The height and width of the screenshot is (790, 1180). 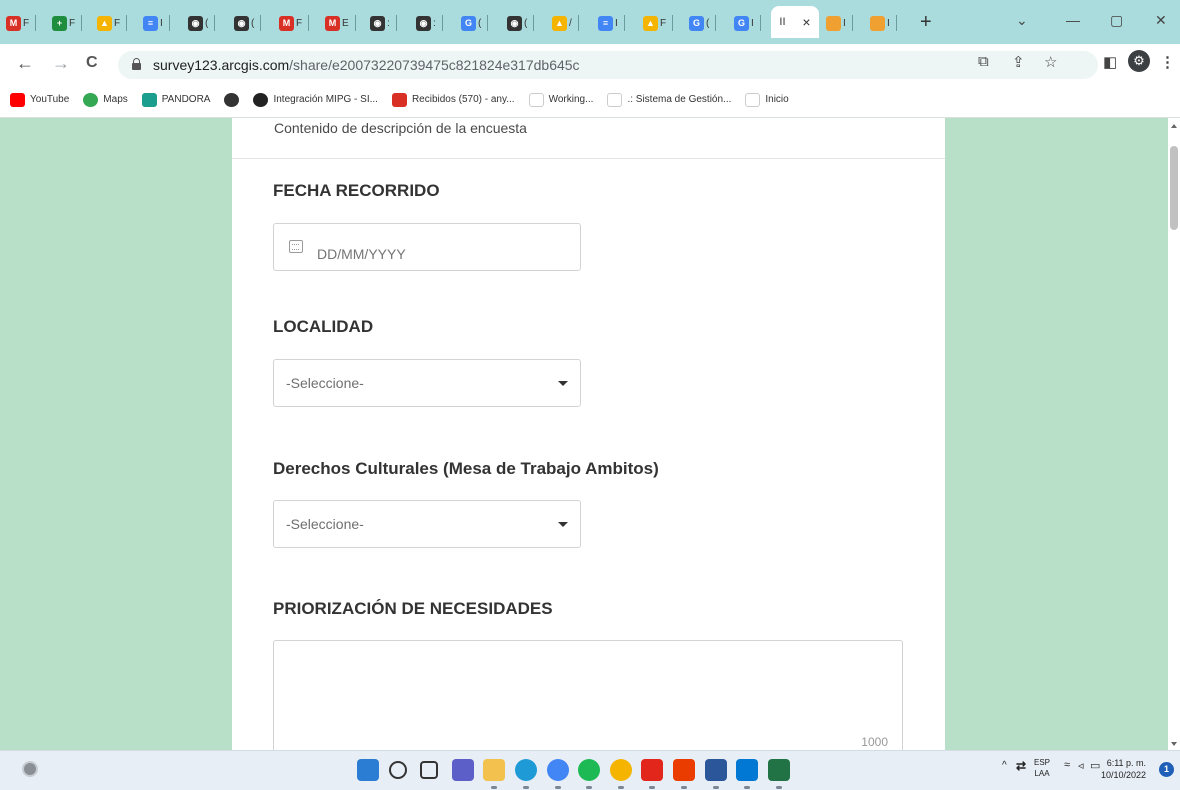 I want to click on tab-label: :, so click(x=388, y=23).